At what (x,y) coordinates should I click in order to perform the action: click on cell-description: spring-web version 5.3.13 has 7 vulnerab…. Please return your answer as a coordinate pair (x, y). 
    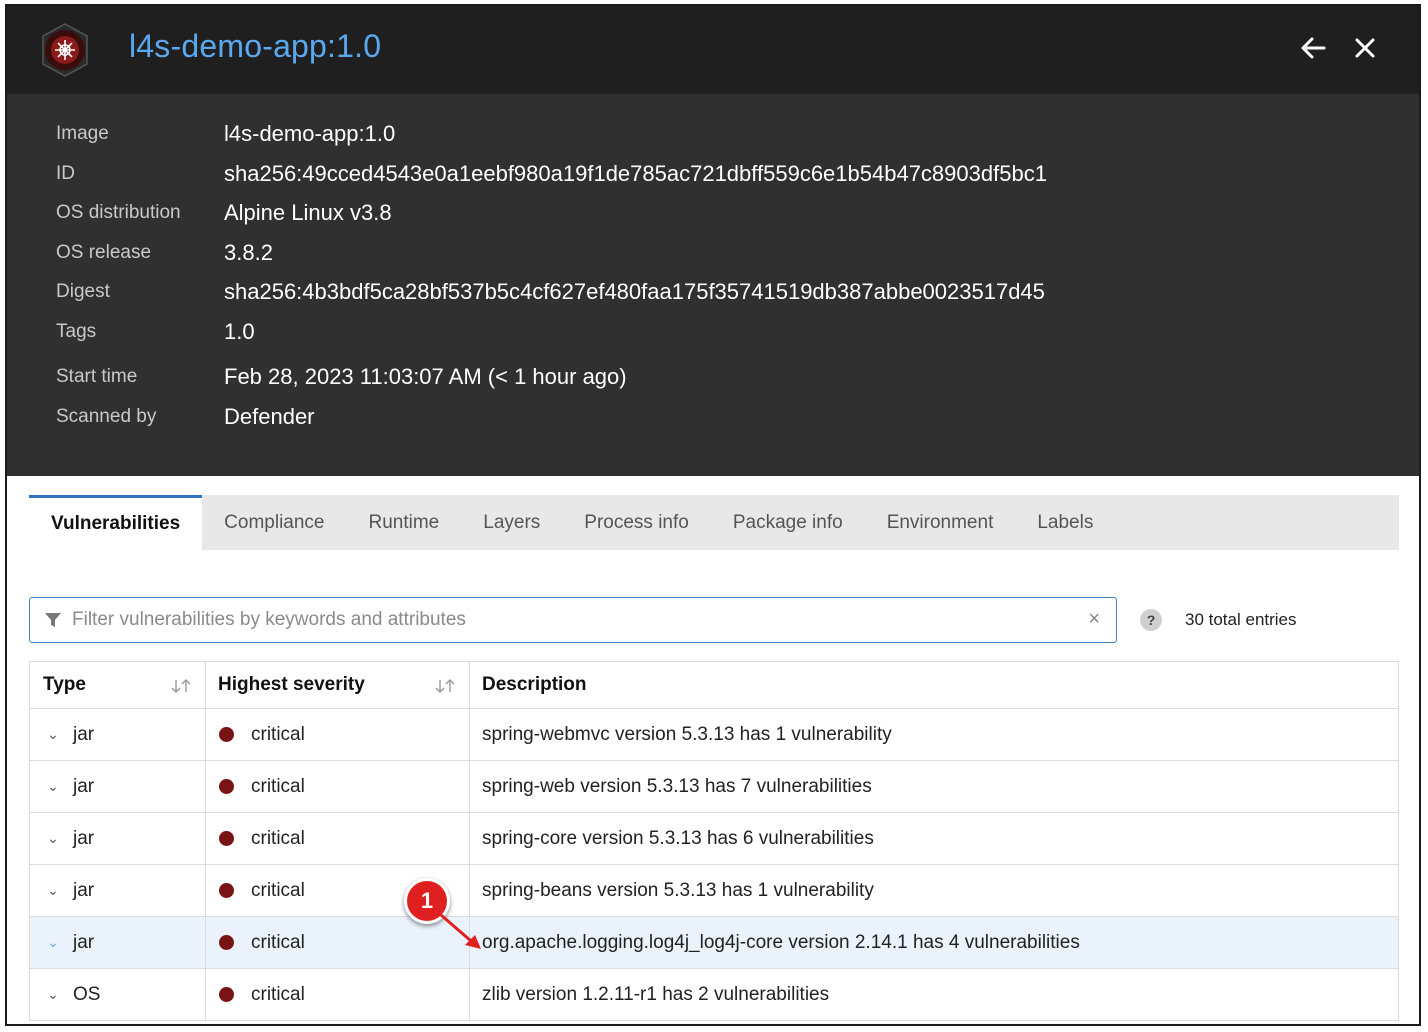
    Looking at the image, I should click on (934, 786).